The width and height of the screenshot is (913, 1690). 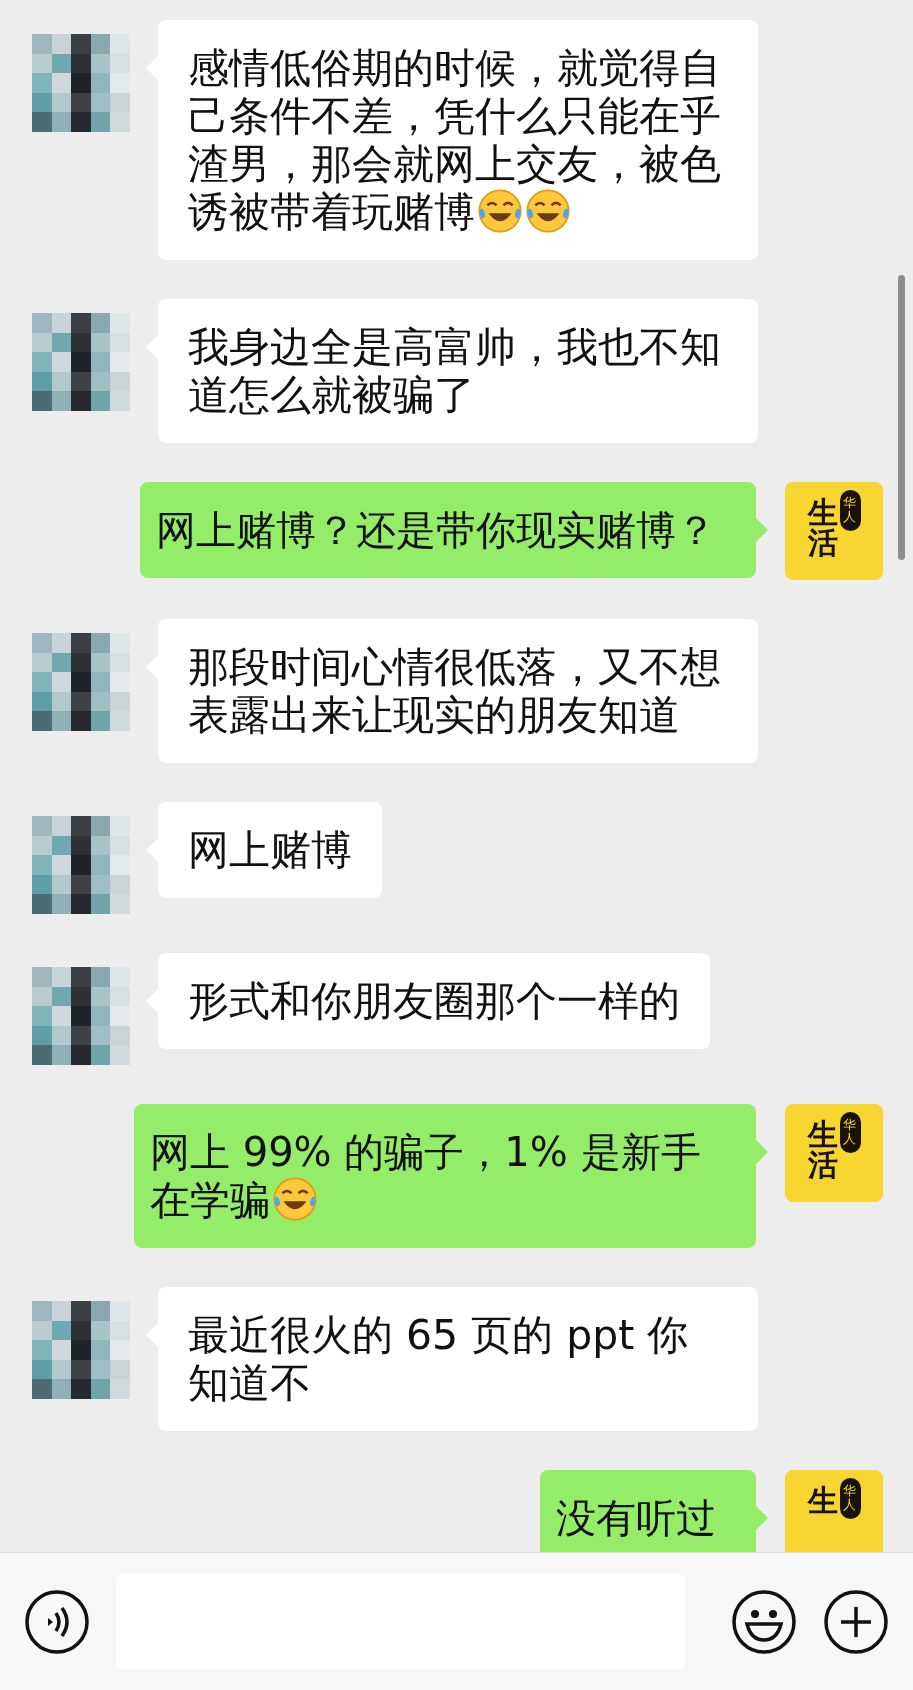 I want to click on message-bubble: 最近很火的 65 页的 ppt 你知道不, so click(x=458, y=1359).